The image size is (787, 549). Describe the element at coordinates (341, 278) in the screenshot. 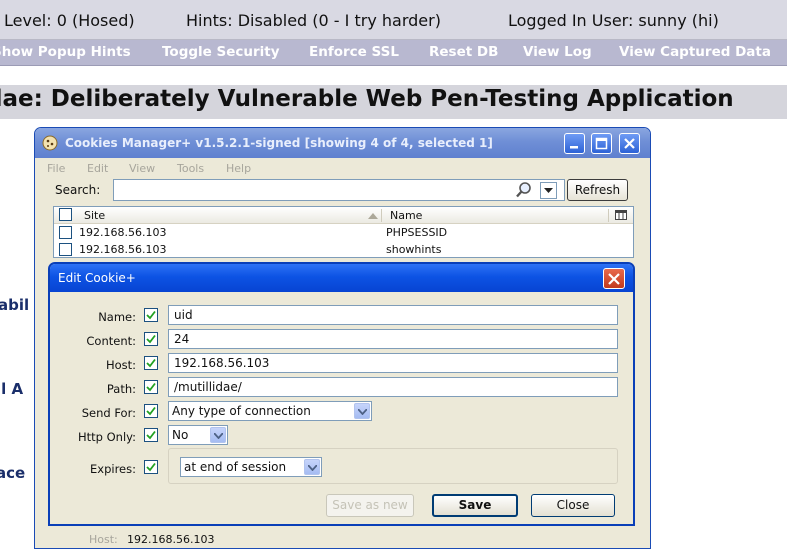

I see `edit-cookie-titlebar: Edit Cookie+` at that location.